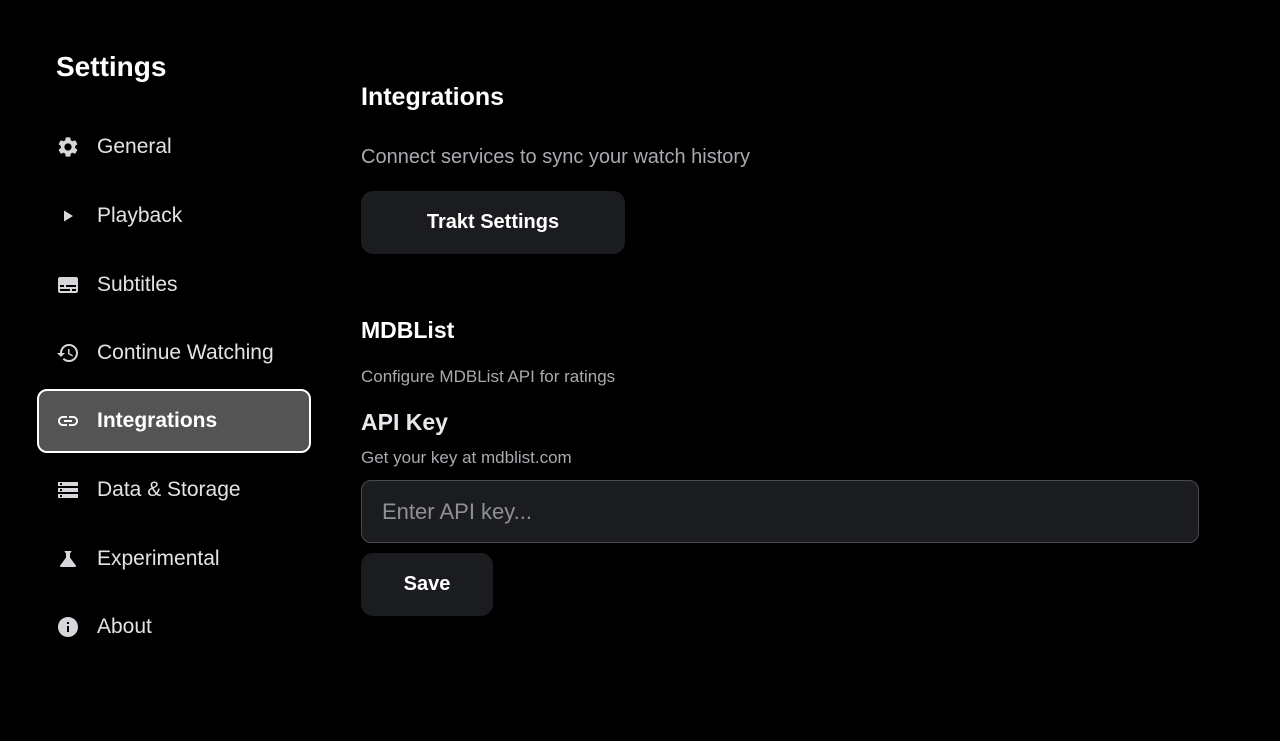 The width and height of the screenshot is (1280, 741). I want to click on sidebar-item-experimental: Experimental, so click(174, 559).